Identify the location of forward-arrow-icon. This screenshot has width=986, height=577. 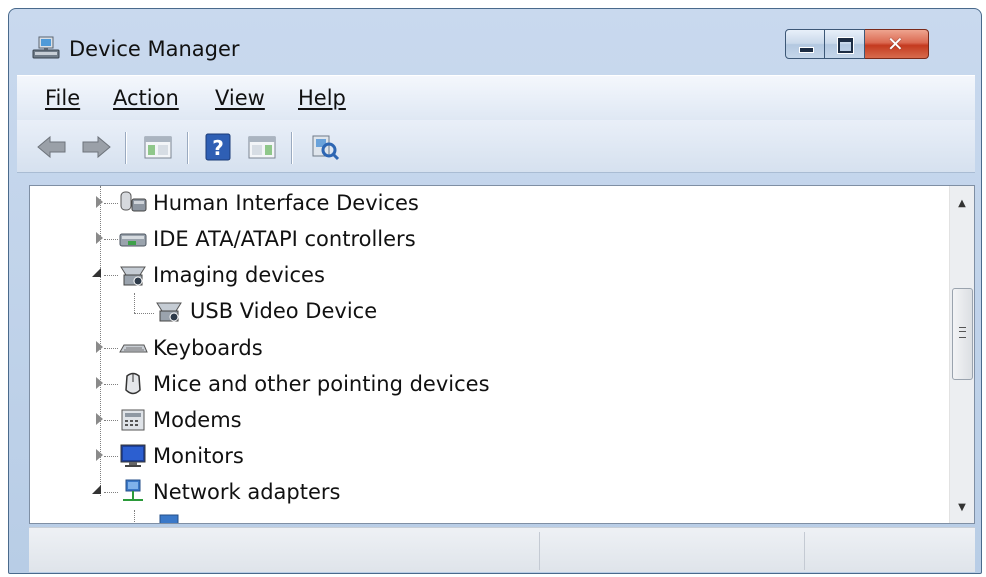
(96, 147).